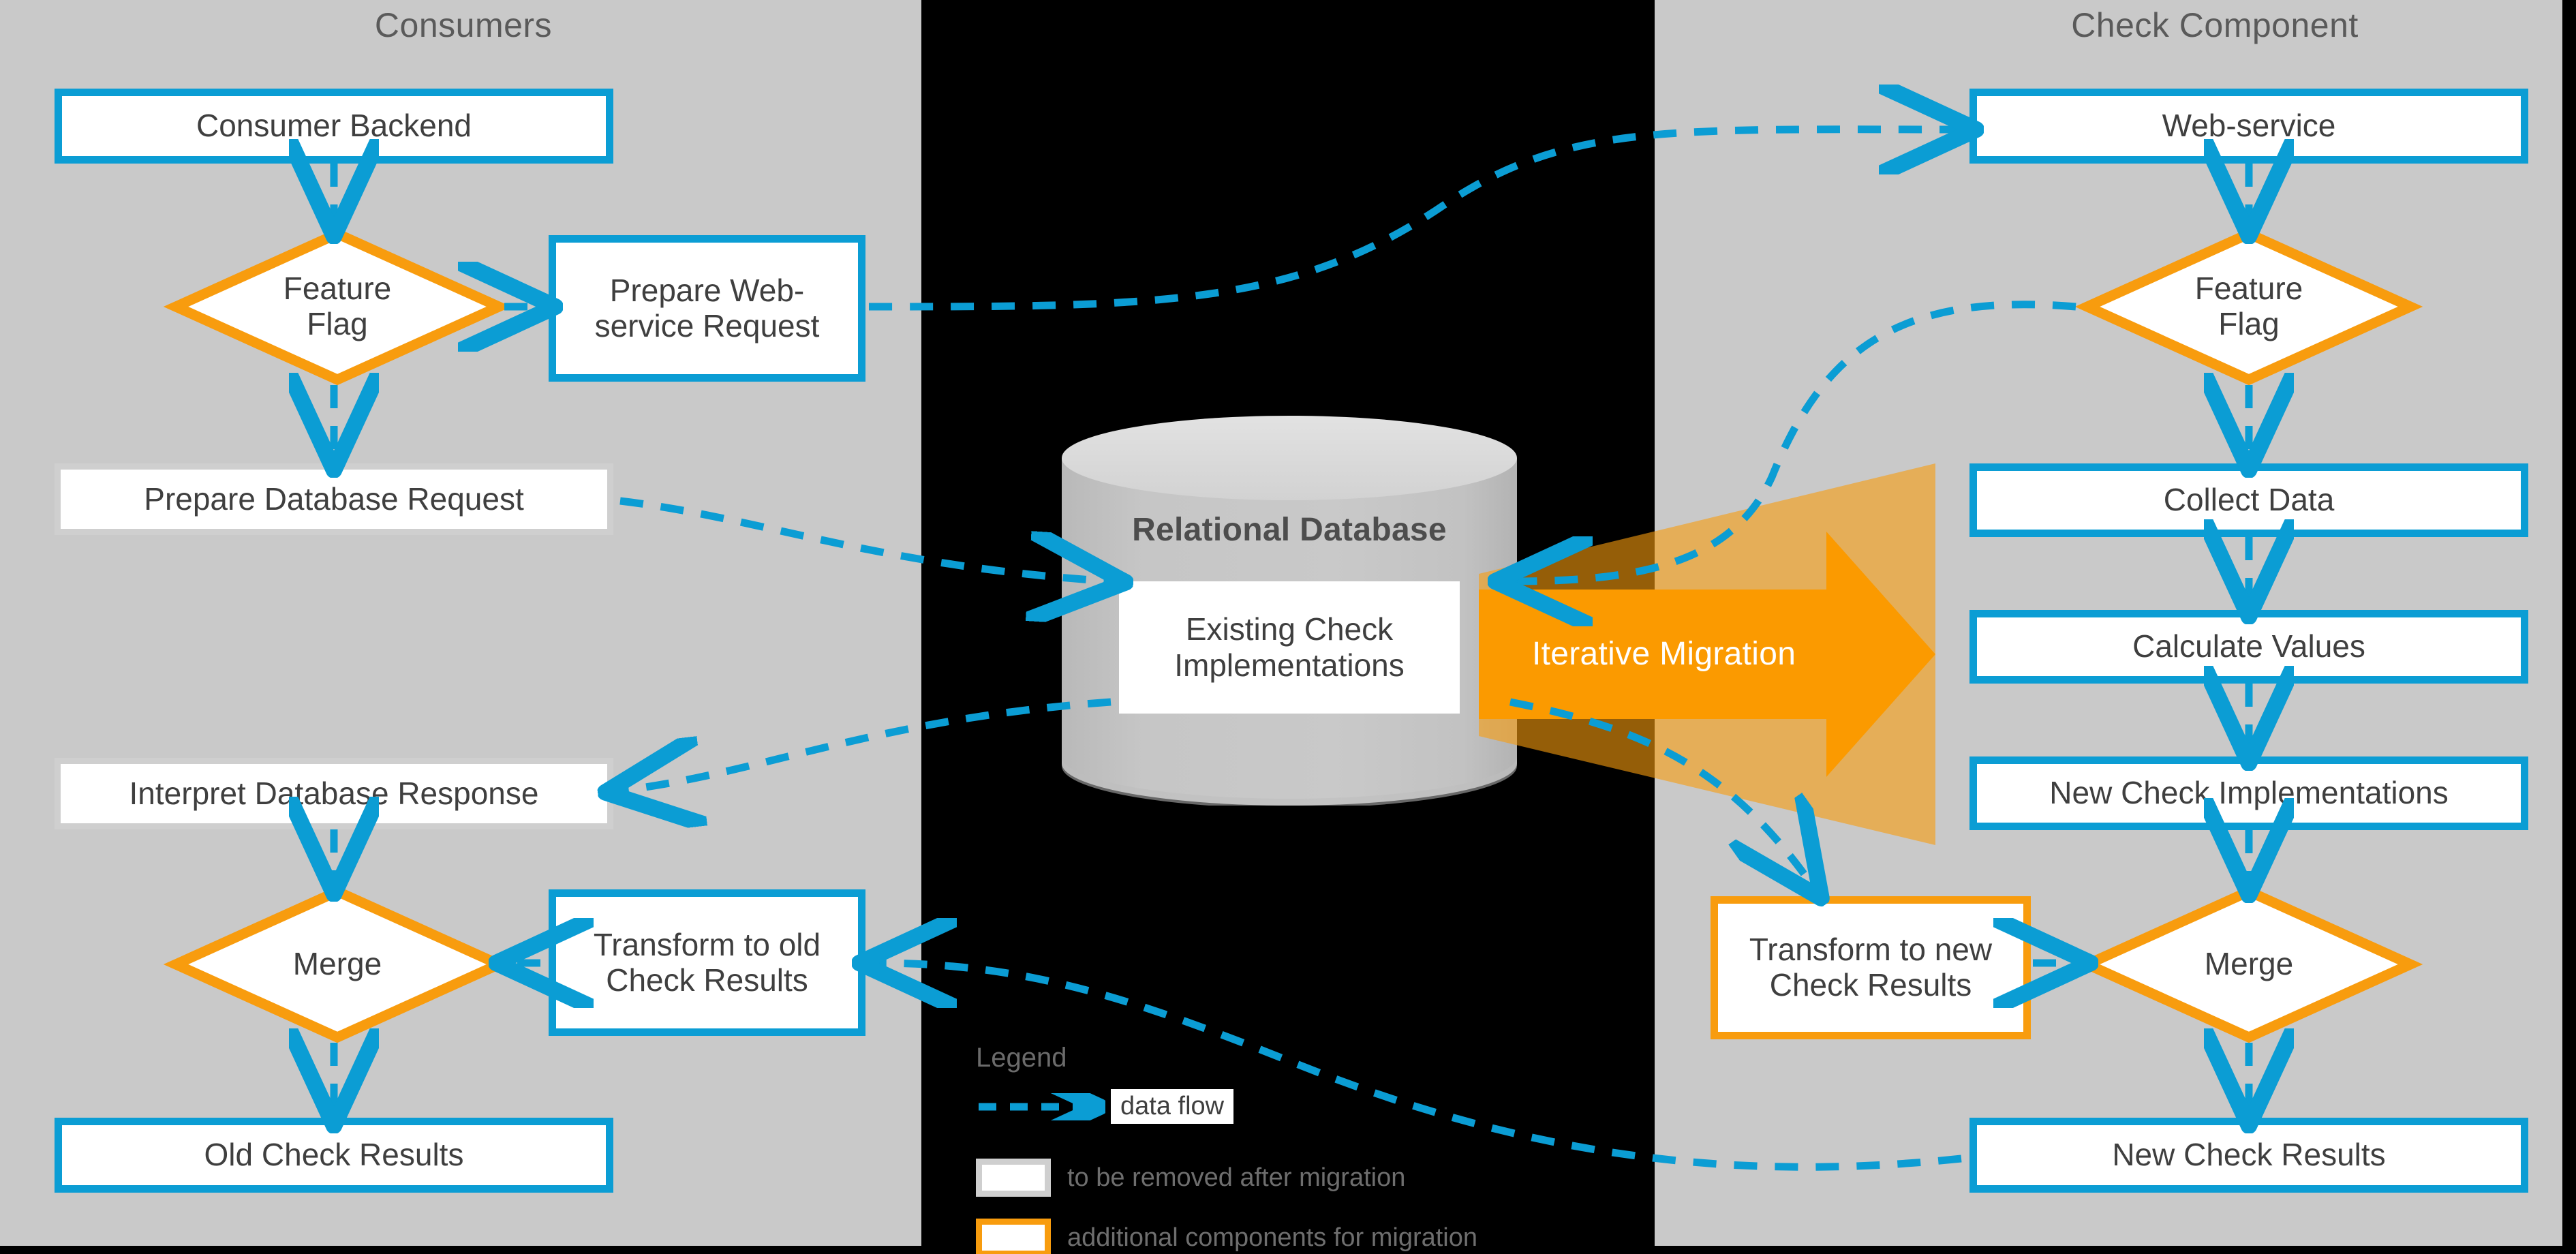 The image size is (2576, 1254). I want to click on node-merge-check-component: Merge, so click(2248, 964).